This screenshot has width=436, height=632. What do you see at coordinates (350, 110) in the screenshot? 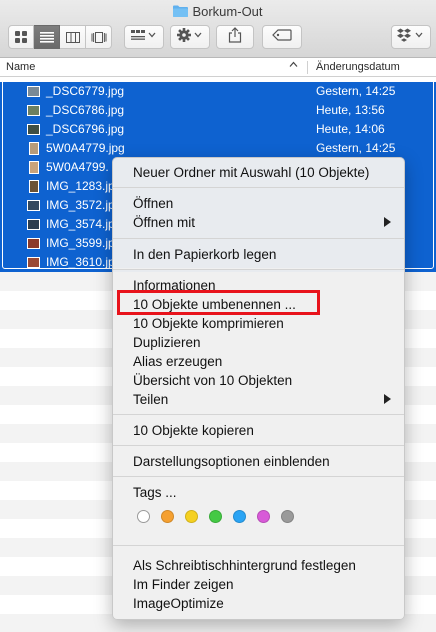
I see `file-date: Heute, 13:56` at bounding box center [350, 110].